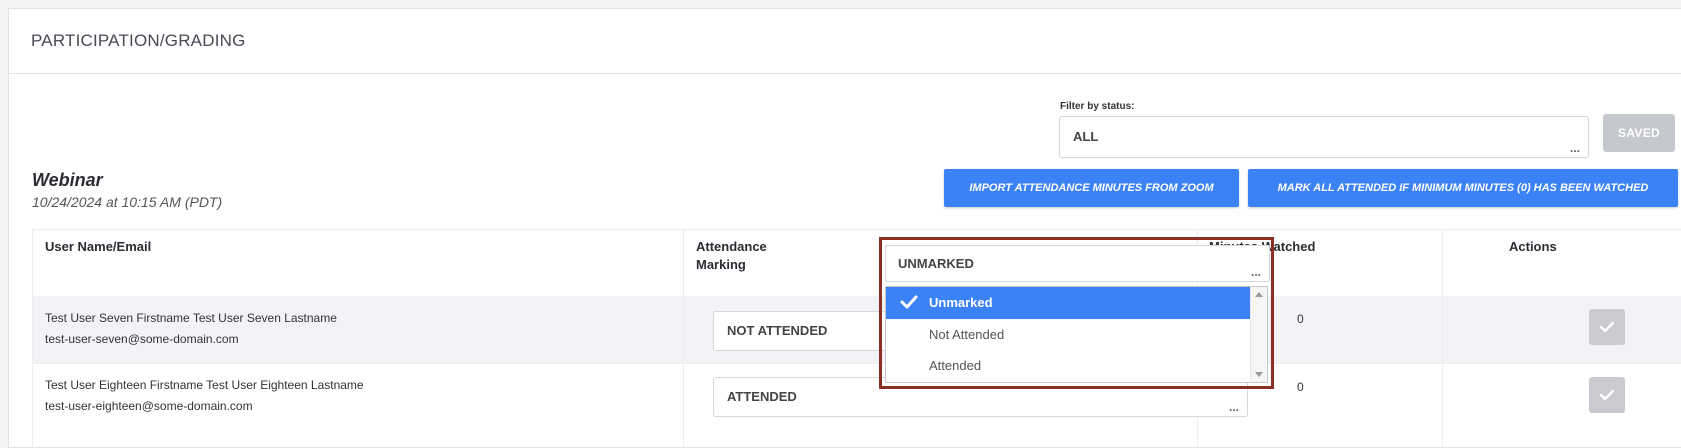 This screenshot has height=448, width=1681. I want to click on import-zoom-minutes-button: IMPORT ATTENDANCE MINUTES FROM ZOOM, so click(1091, 188).